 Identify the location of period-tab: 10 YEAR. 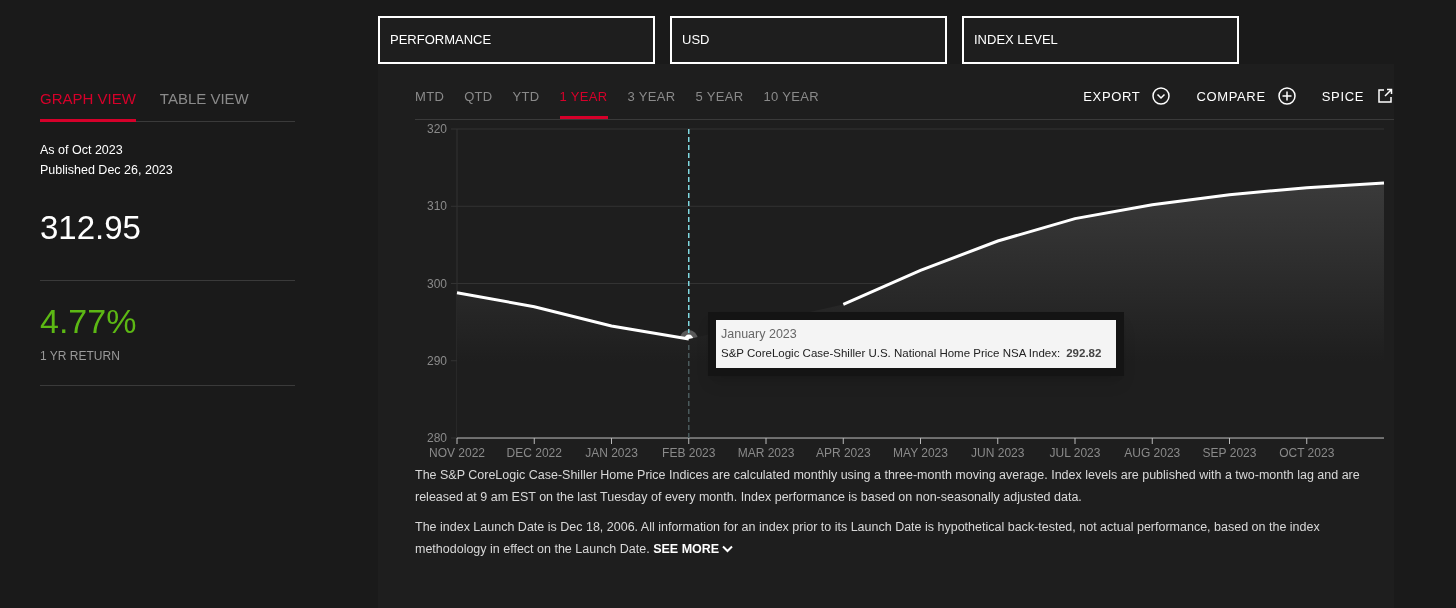
(791, 102).